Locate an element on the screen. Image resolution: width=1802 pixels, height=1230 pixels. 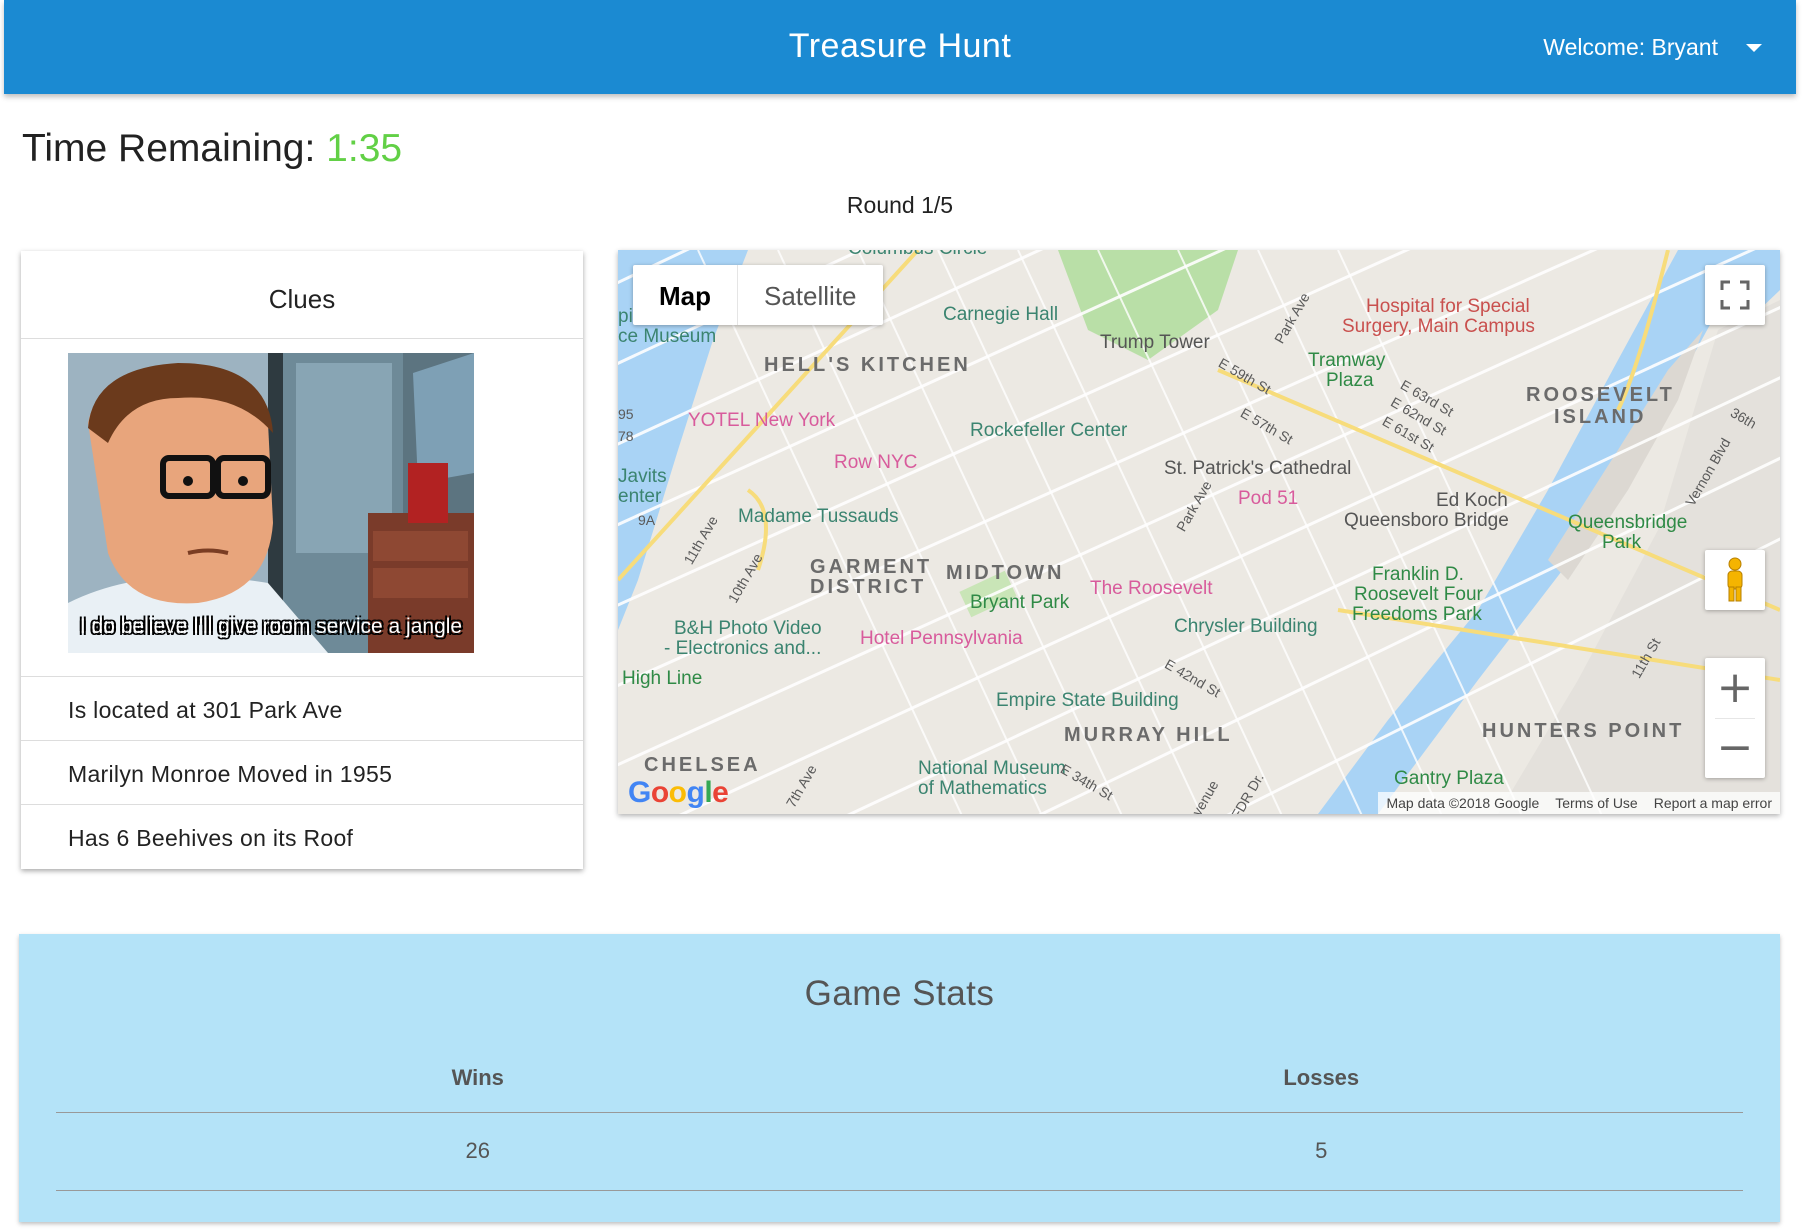
map-label: HELL'S KITCHEN is located at coordinates (867, 365).